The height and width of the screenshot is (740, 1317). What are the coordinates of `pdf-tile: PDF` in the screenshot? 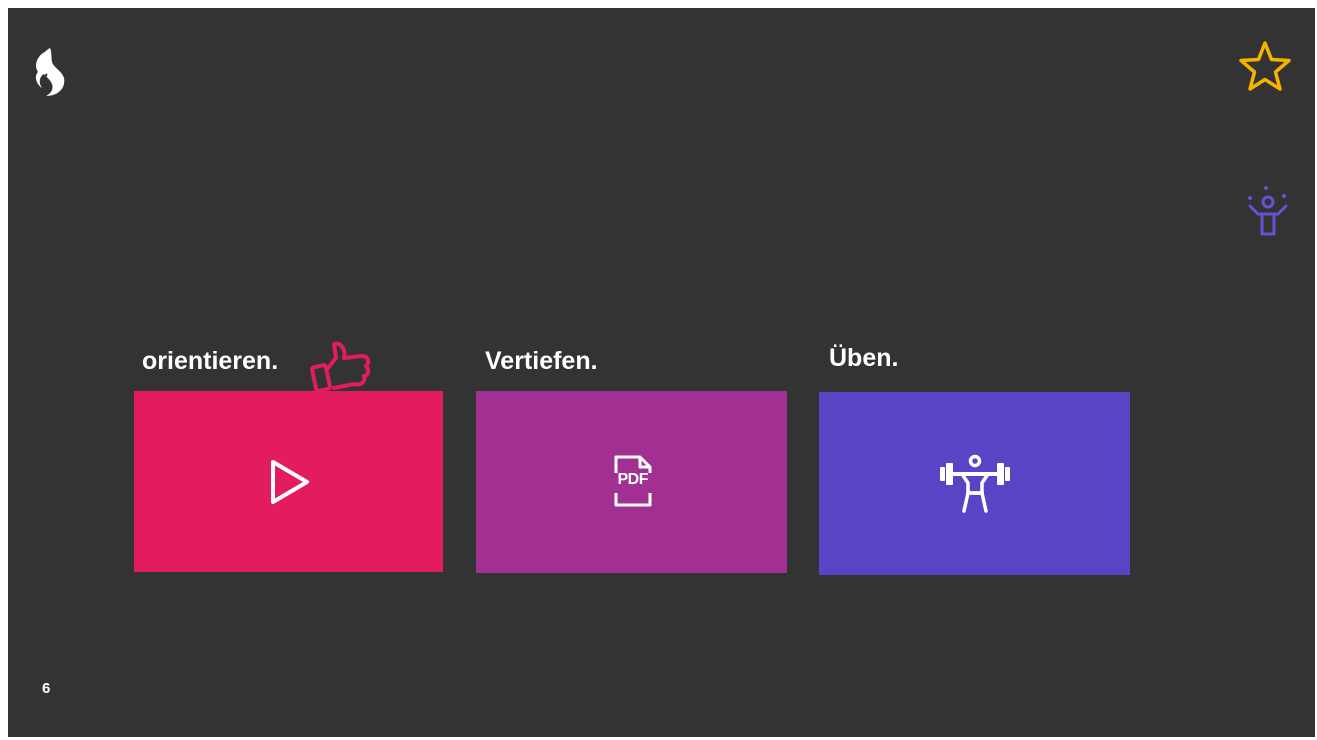 It's located at (631, 482).